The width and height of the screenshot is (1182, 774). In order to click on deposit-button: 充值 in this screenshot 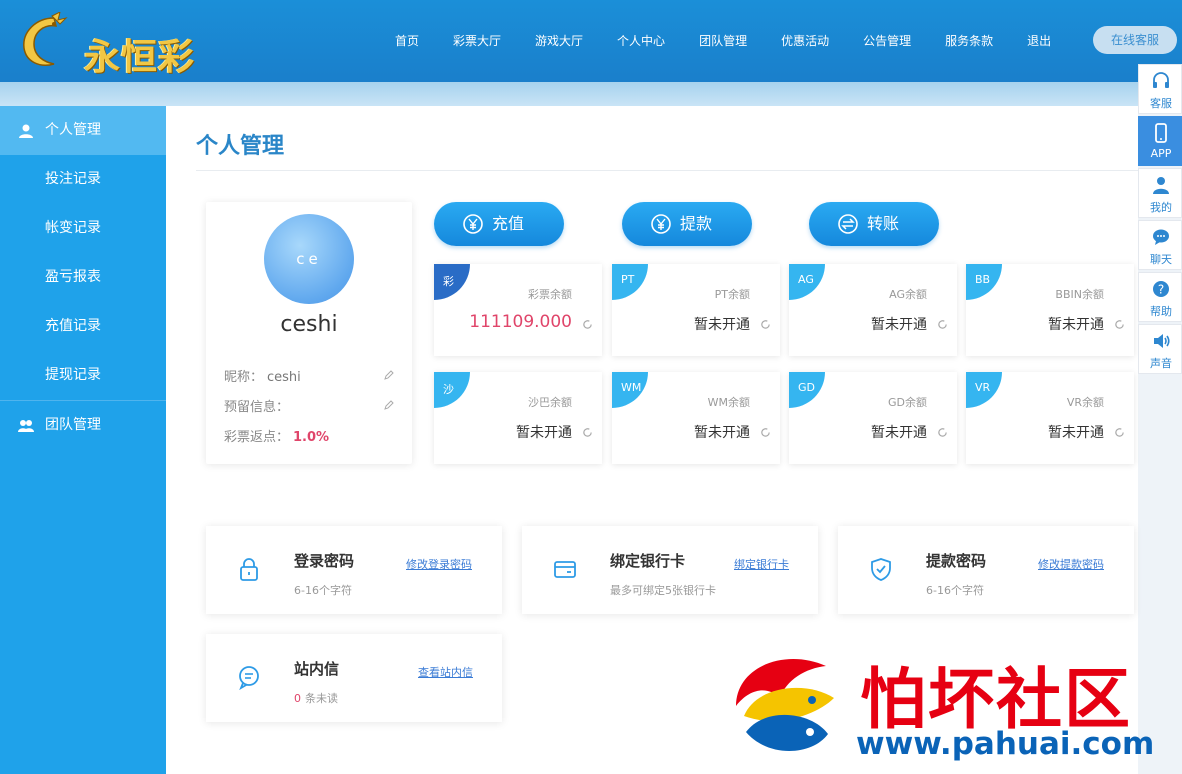, I will do `click(499, 224)`.